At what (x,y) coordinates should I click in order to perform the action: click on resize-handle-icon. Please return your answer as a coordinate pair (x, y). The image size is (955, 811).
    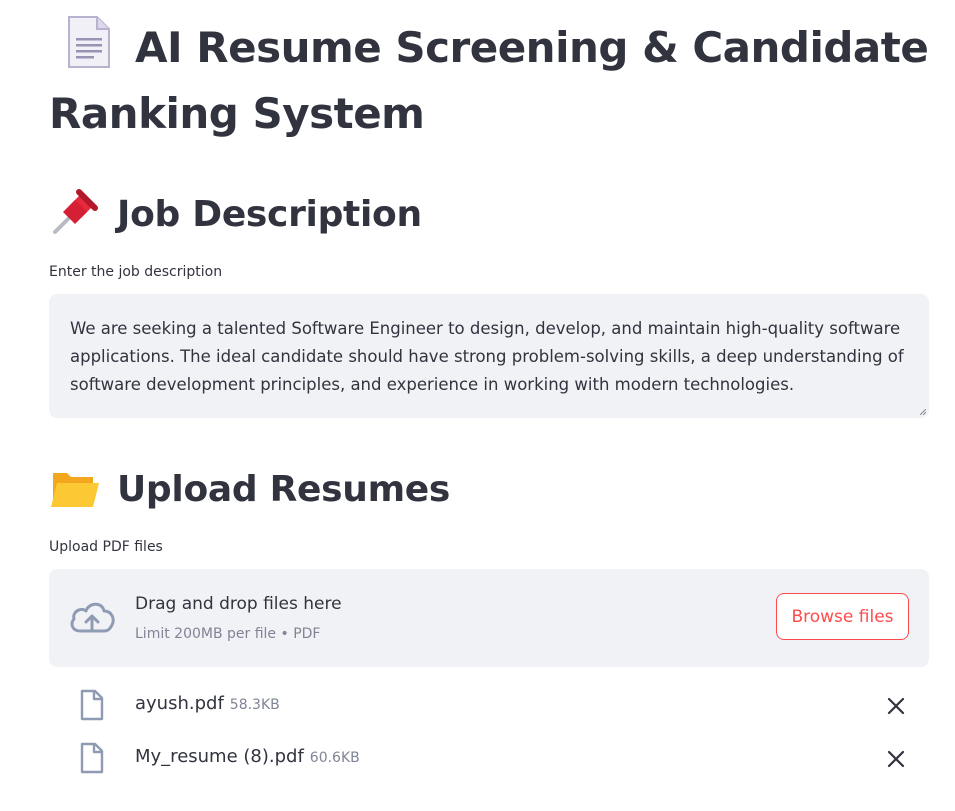
    Looking at the image, I should click on (923, 412).